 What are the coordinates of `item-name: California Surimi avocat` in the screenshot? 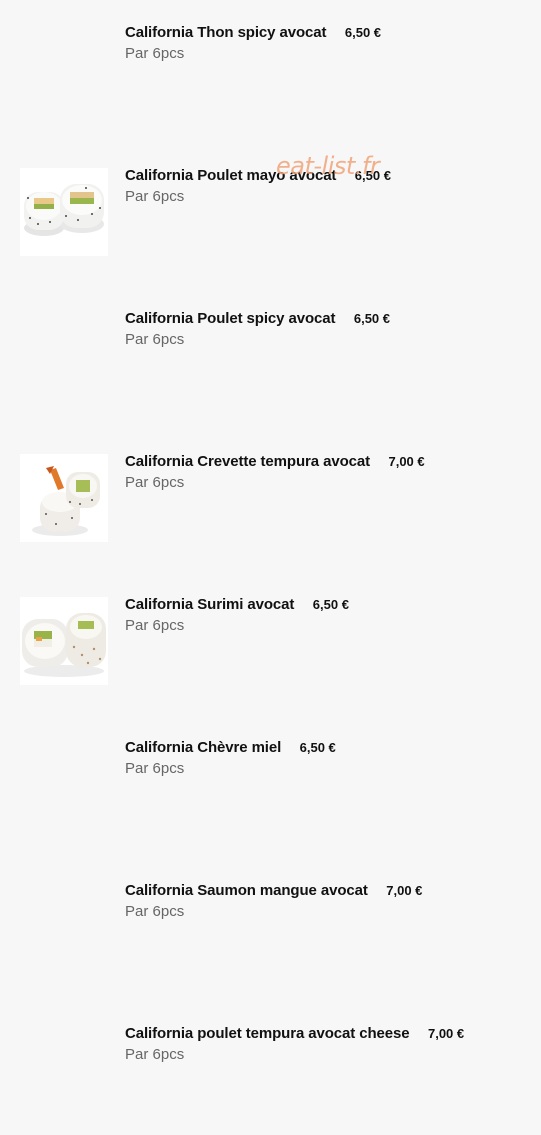 It's located at (210, 604).